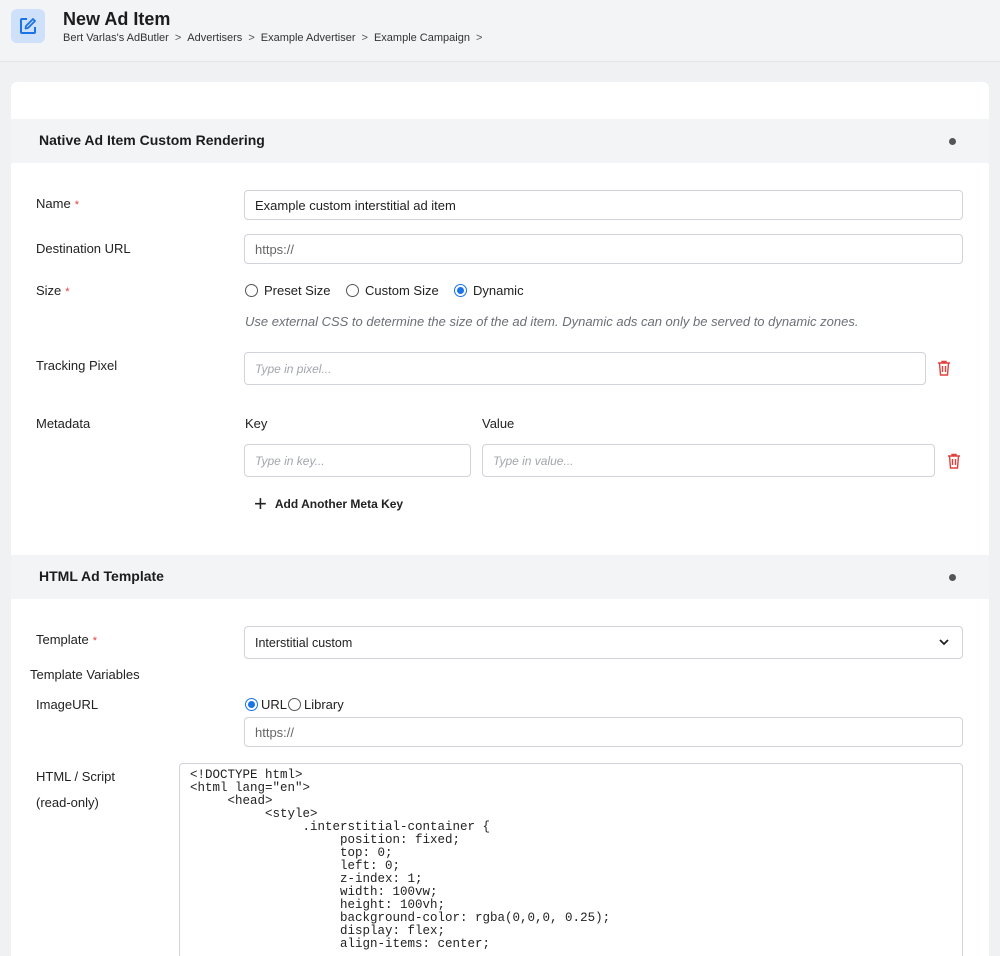 This screenshot has width=1000, height=956. I want to click on chevron-down-icon, so click(944, 642).